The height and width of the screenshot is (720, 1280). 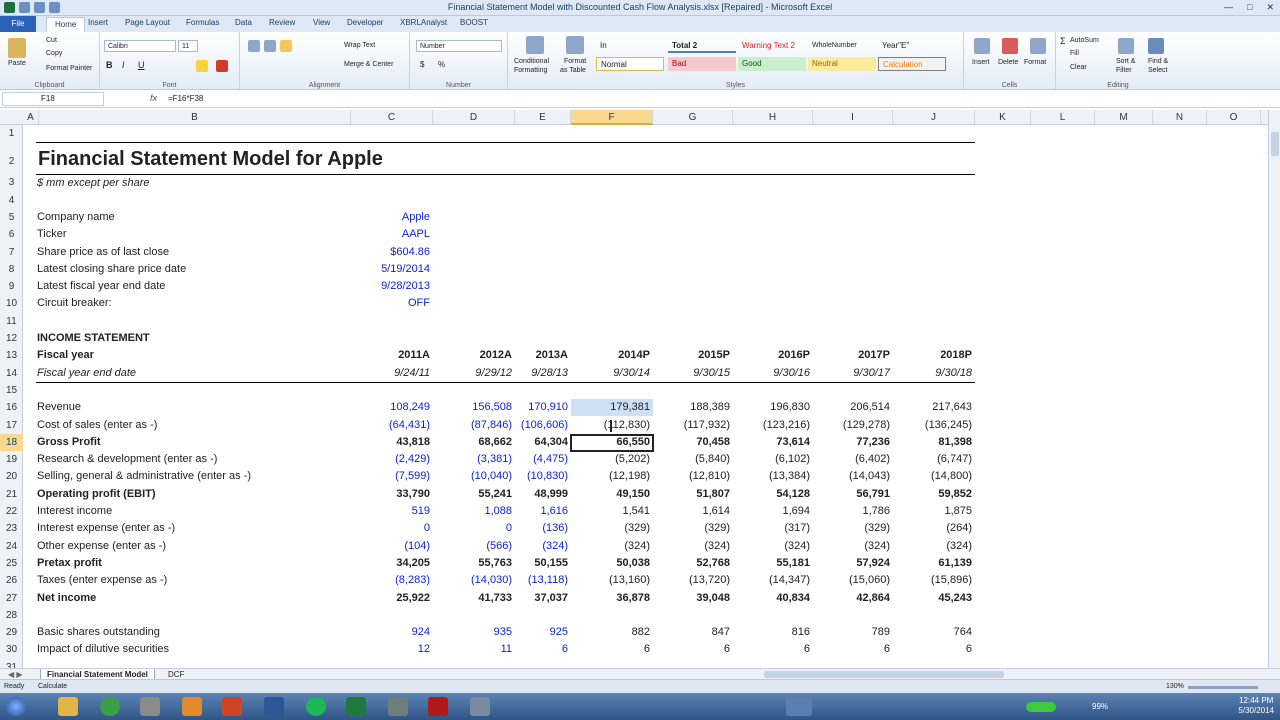 What do you see at coordinates (51, 40) in the screenshot?
I see `cut-button: Cut` at bounding box center [51, 40].